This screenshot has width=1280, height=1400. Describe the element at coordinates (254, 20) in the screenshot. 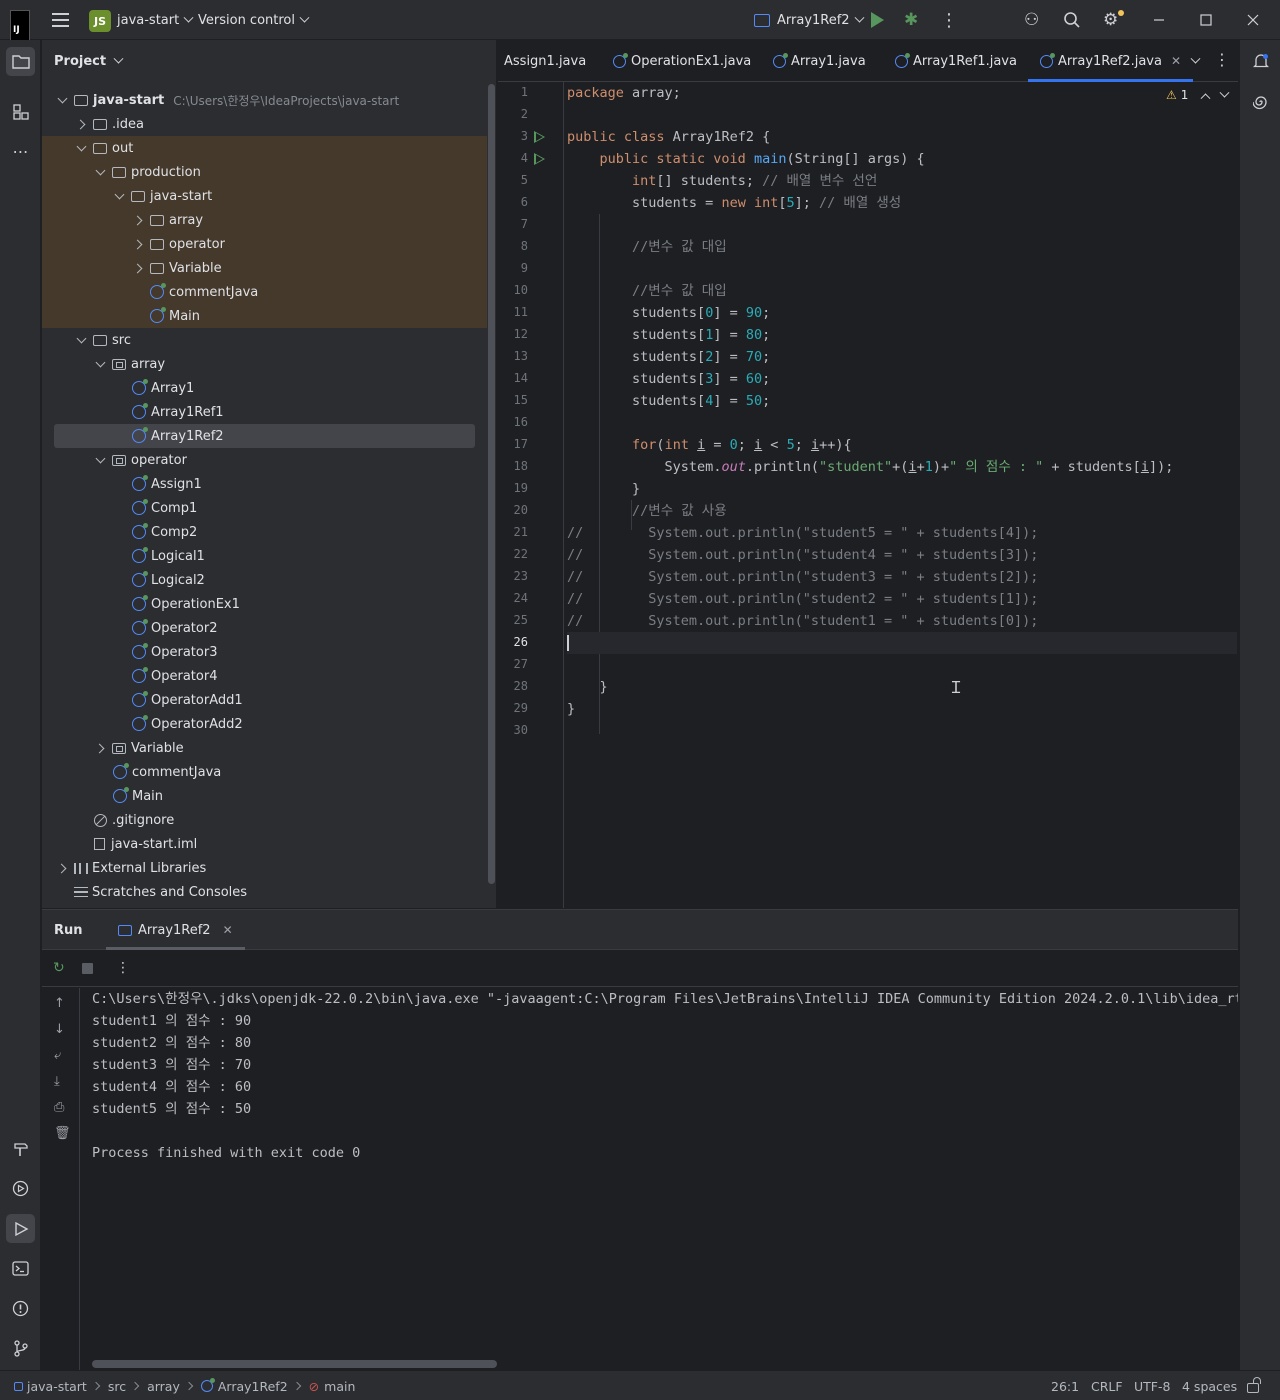

I see `version-control-menu: Version control` at that location.